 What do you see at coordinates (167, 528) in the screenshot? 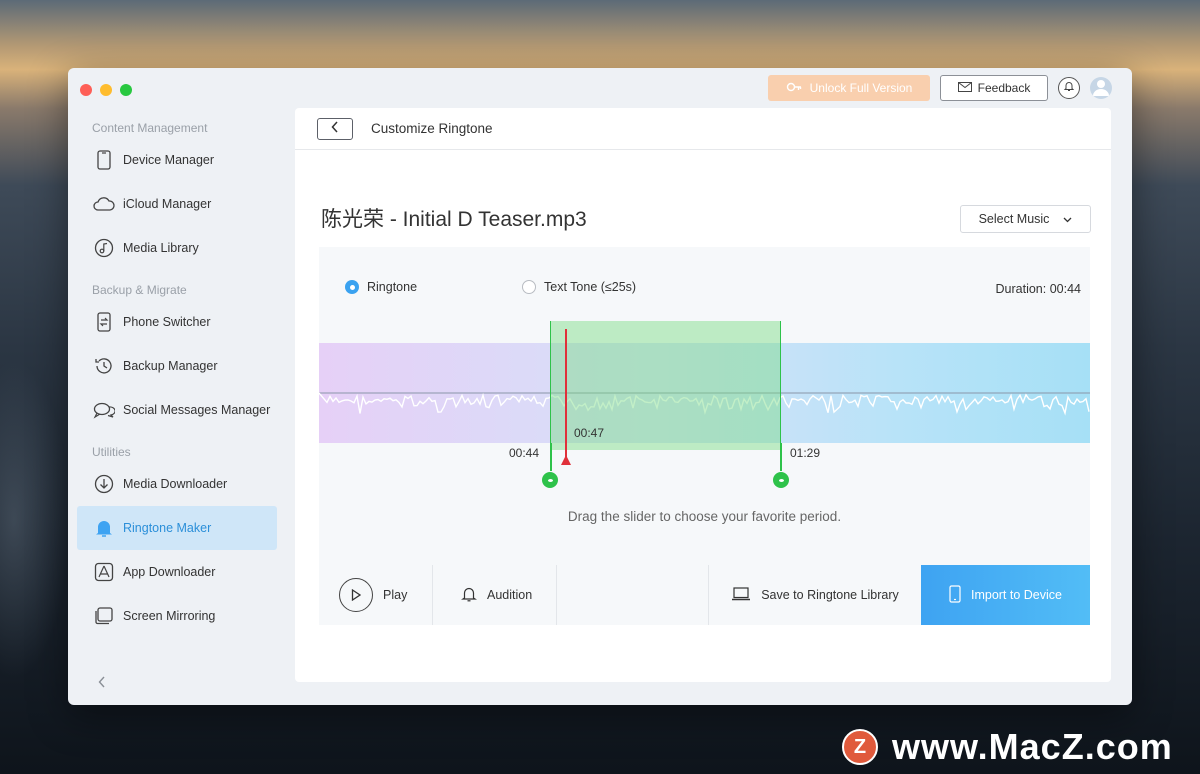
I see `sidebar-item-label: Ringtone Maker` at bounding box center [167, 528].